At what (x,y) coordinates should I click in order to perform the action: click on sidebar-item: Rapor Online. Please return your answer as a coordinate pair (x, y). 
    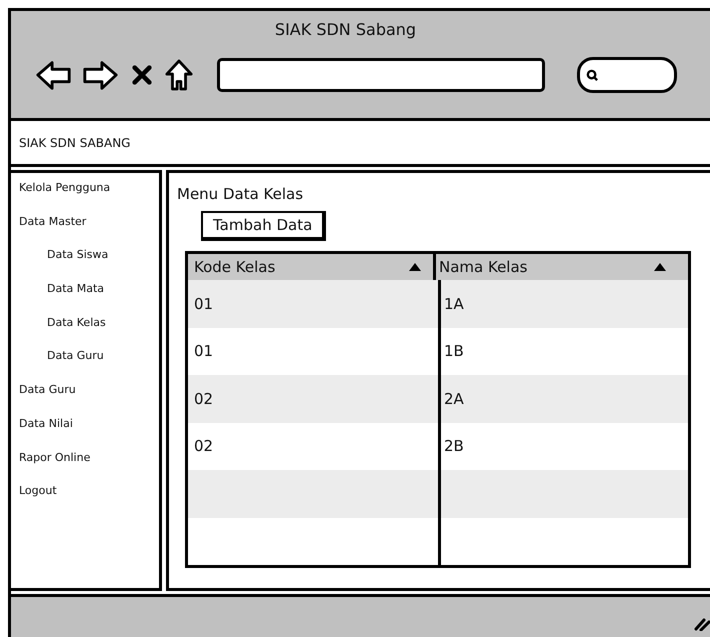
    Looking at the image, I should click on (89, 467).